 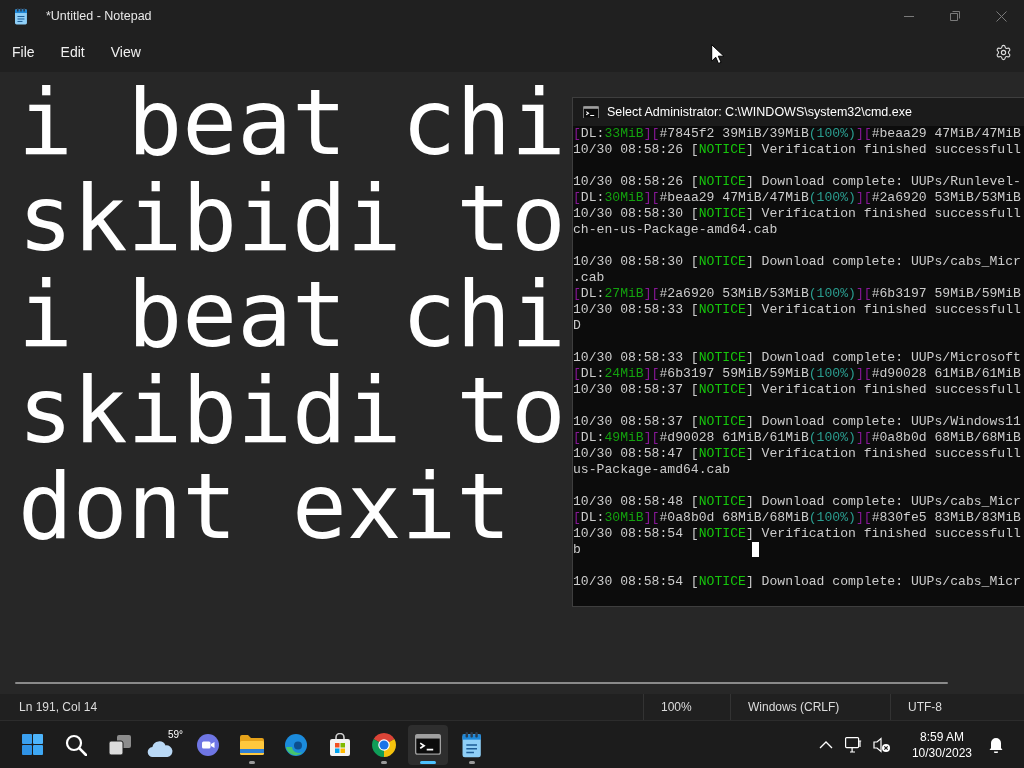 What do you see at coordinates (1003, 52) in the screenshot?
I see `settings-icon` at bounding box center [1003, 52].